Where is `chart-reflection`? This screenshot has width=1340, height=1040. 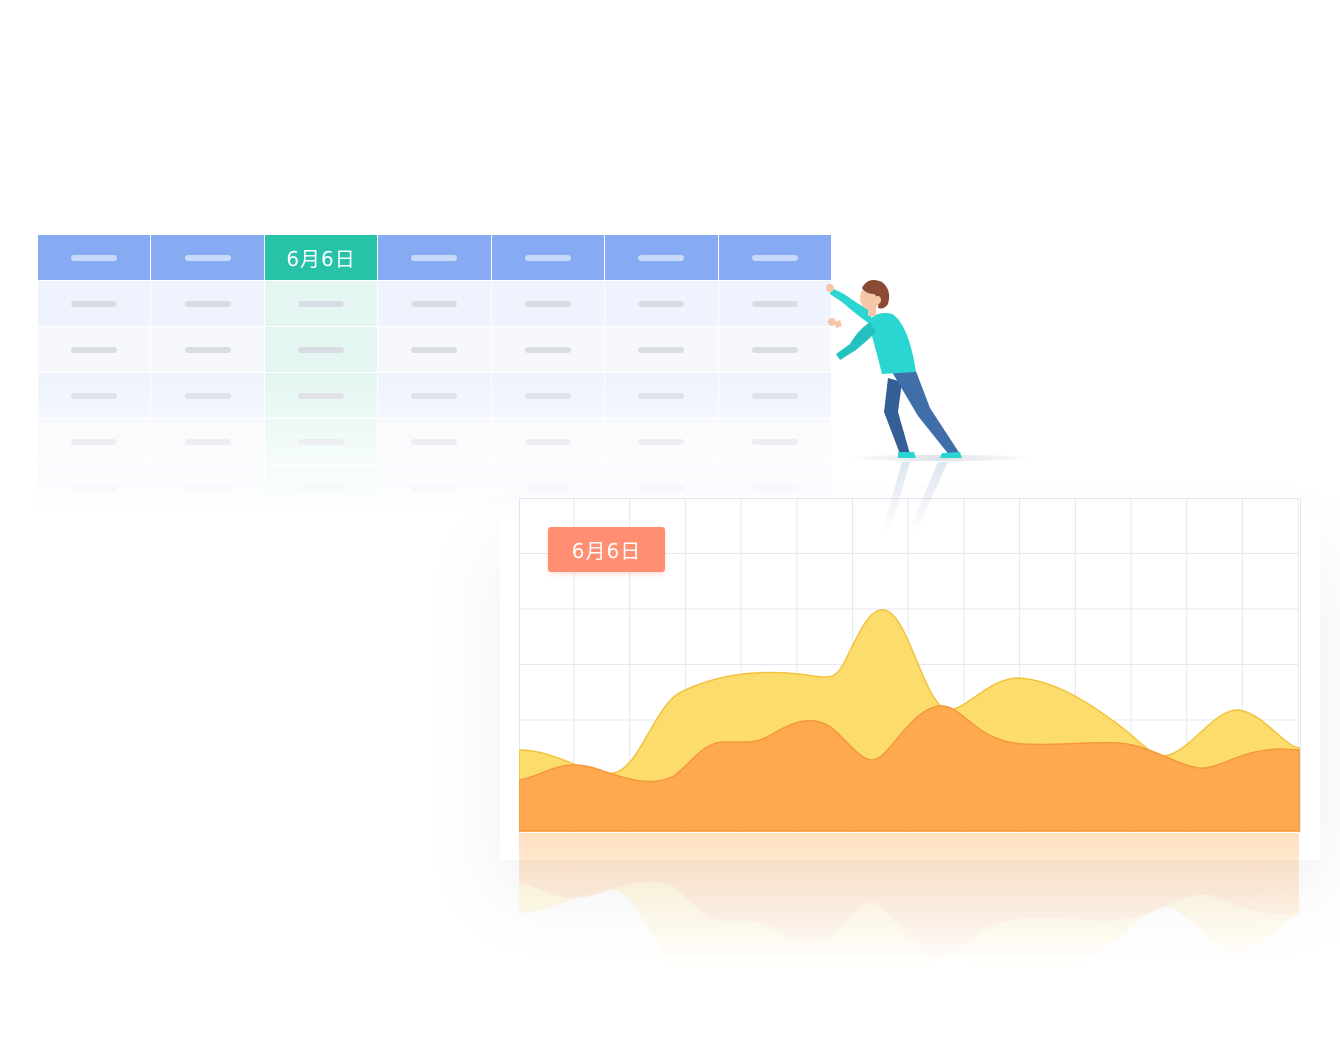 chart-reflection is located at coordinates (909, 903).